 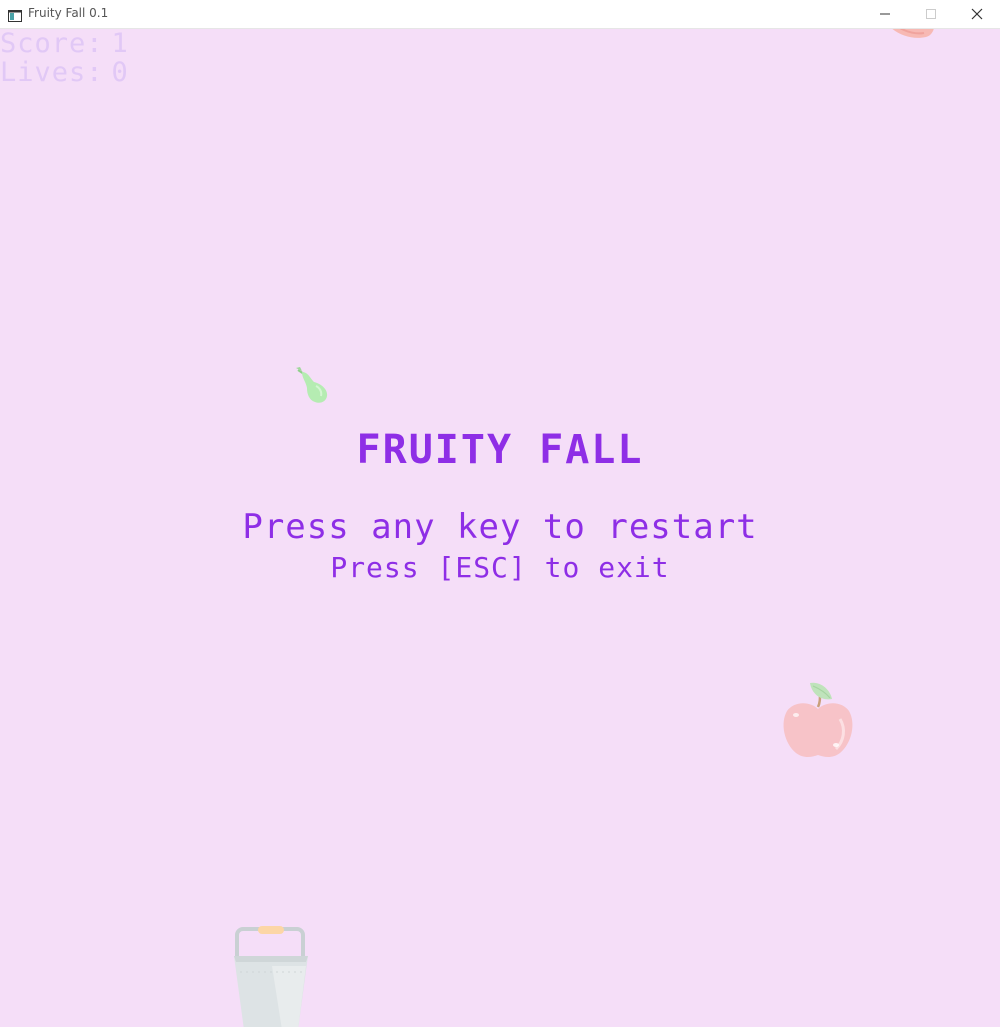 What do you see at coordinates (913, 33) in the screenshot?
I see `peach-icon` at bounding box center [913, 33].